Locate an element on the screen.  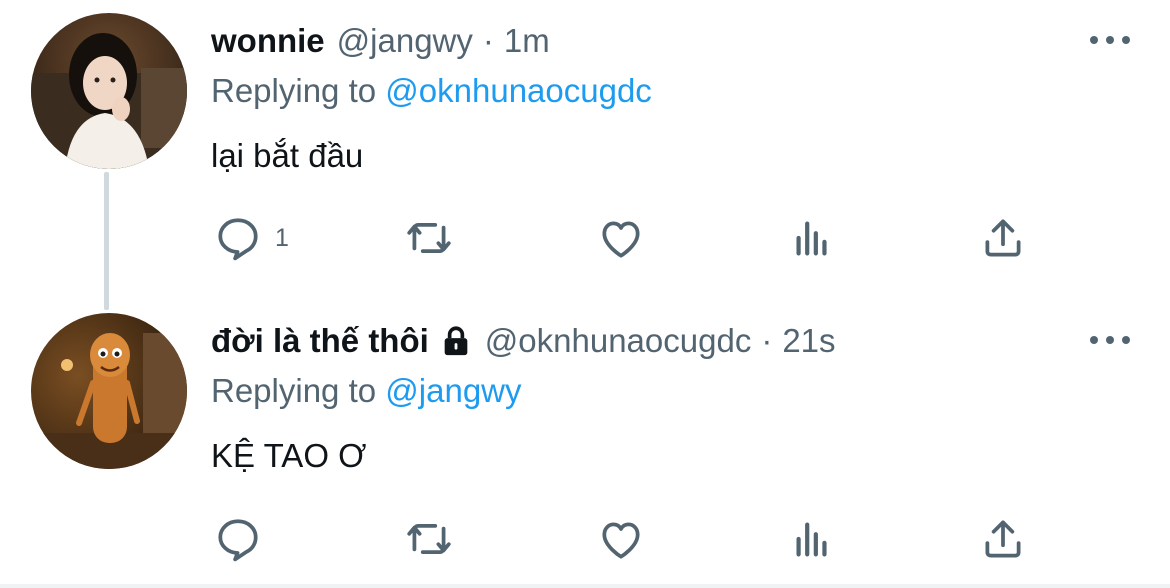
tweet-actions: 1 is located at coordinates (585, 238).